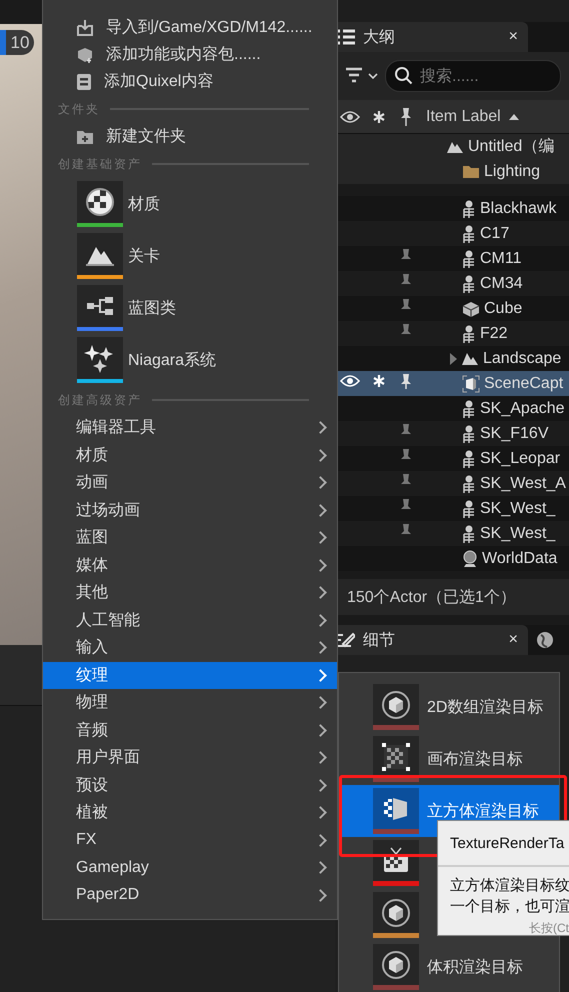 Image resolution: width=569 pixels, height=992 pixels. What do you see at coordinates (452, 408) in the screenshot?
I see `outliner-row: SK_Apache` at bounding box center [452, 408].